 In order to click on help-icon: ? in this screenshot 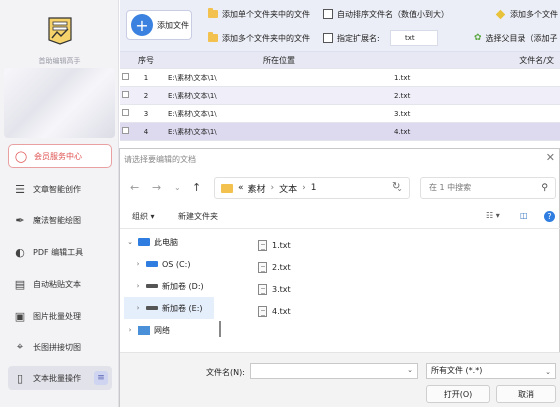, I will do `click(549, 216)`.